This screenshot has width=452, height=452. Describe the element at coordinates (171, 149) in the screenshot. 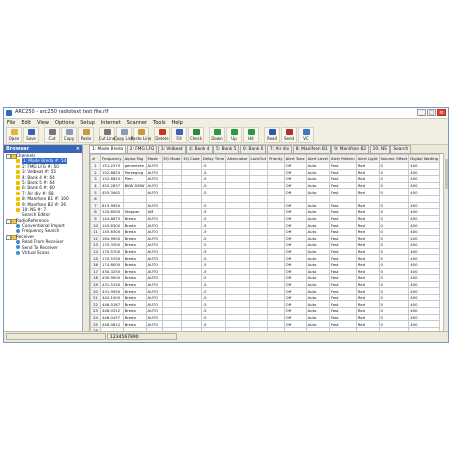

I see `tab-3: 3: Velbeat` at that location.